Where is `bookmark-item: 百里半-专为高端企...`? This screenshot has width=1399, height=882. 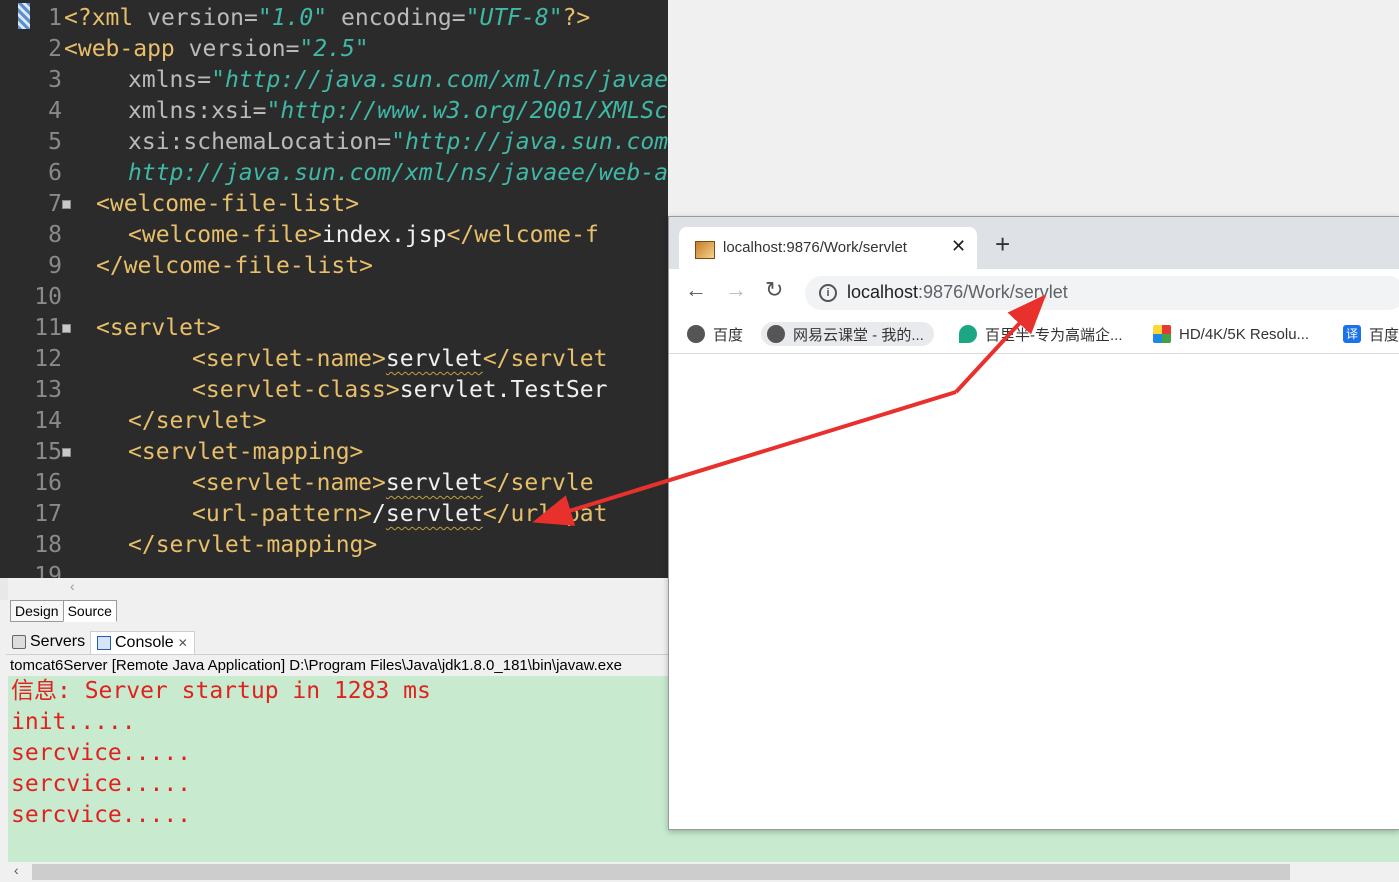
bookmark-item: 百里半-专为高端企... is located at coordinates (1041, 334).